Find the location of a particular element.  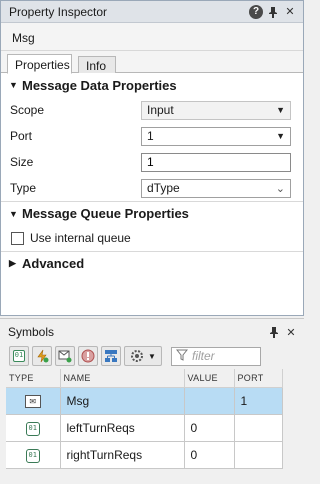

table-row: ✉ Msg 1 is located at coordinates (144, 401).